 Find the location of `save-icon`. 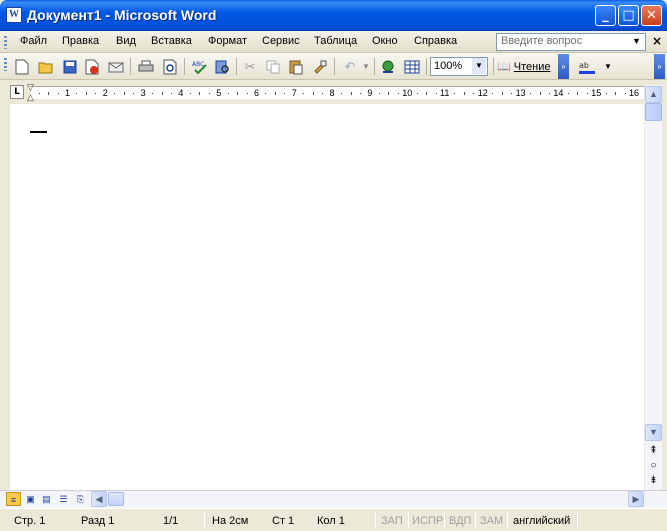

save-icon is located at coordinates (70, 67).